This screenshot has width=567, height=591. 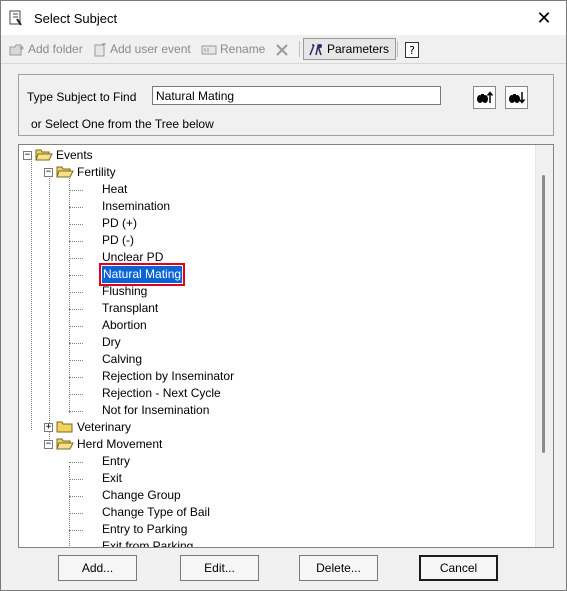 What do you see at coordinates (283, 18) in the screenshot?
I see `title-bar: Select Subject ✕` at bounding box center [283, 18].